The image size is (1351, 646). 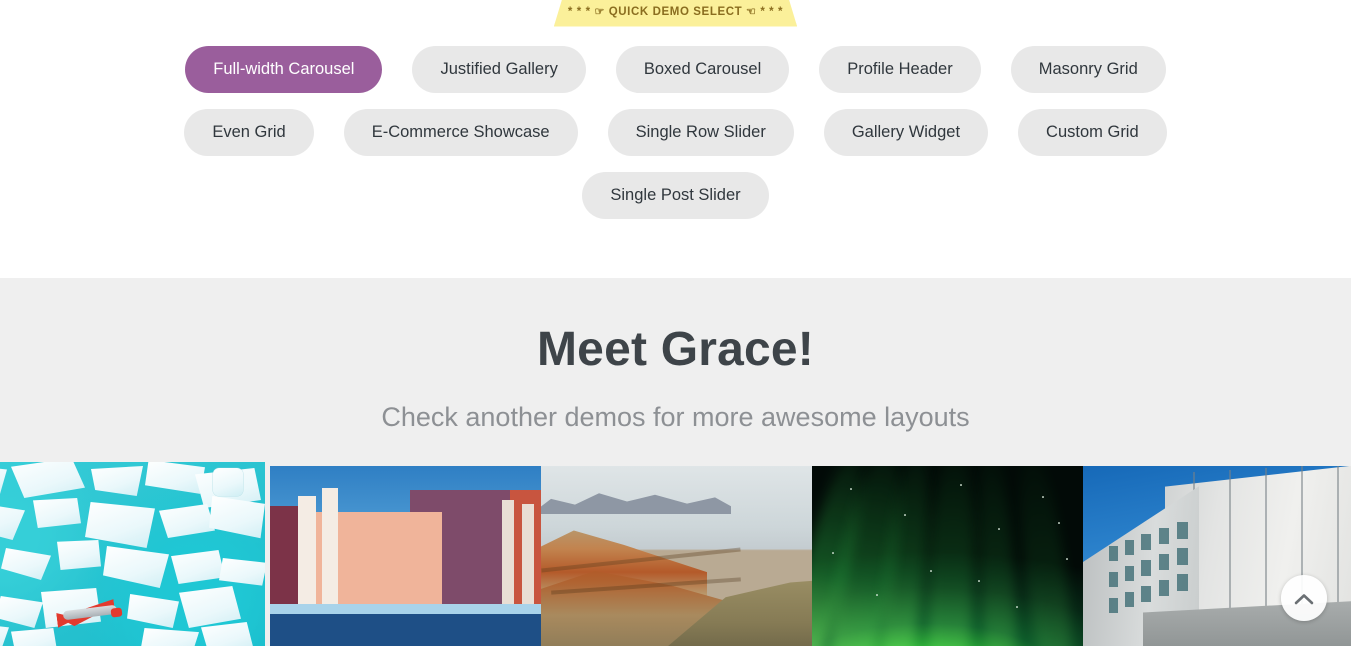 I want to click on demo-row-3: Single Post Slider, so click(x=675, y=195).